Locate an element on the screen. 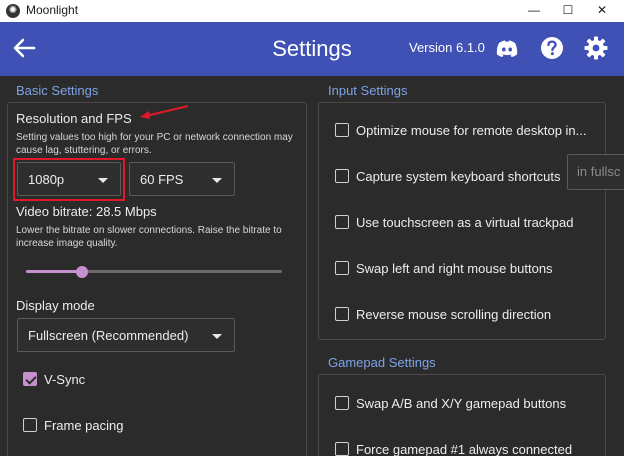 This screenshot has height=456, width=624. bitrate-desc-2: increase image quality. is located at coordinates (67, 243).